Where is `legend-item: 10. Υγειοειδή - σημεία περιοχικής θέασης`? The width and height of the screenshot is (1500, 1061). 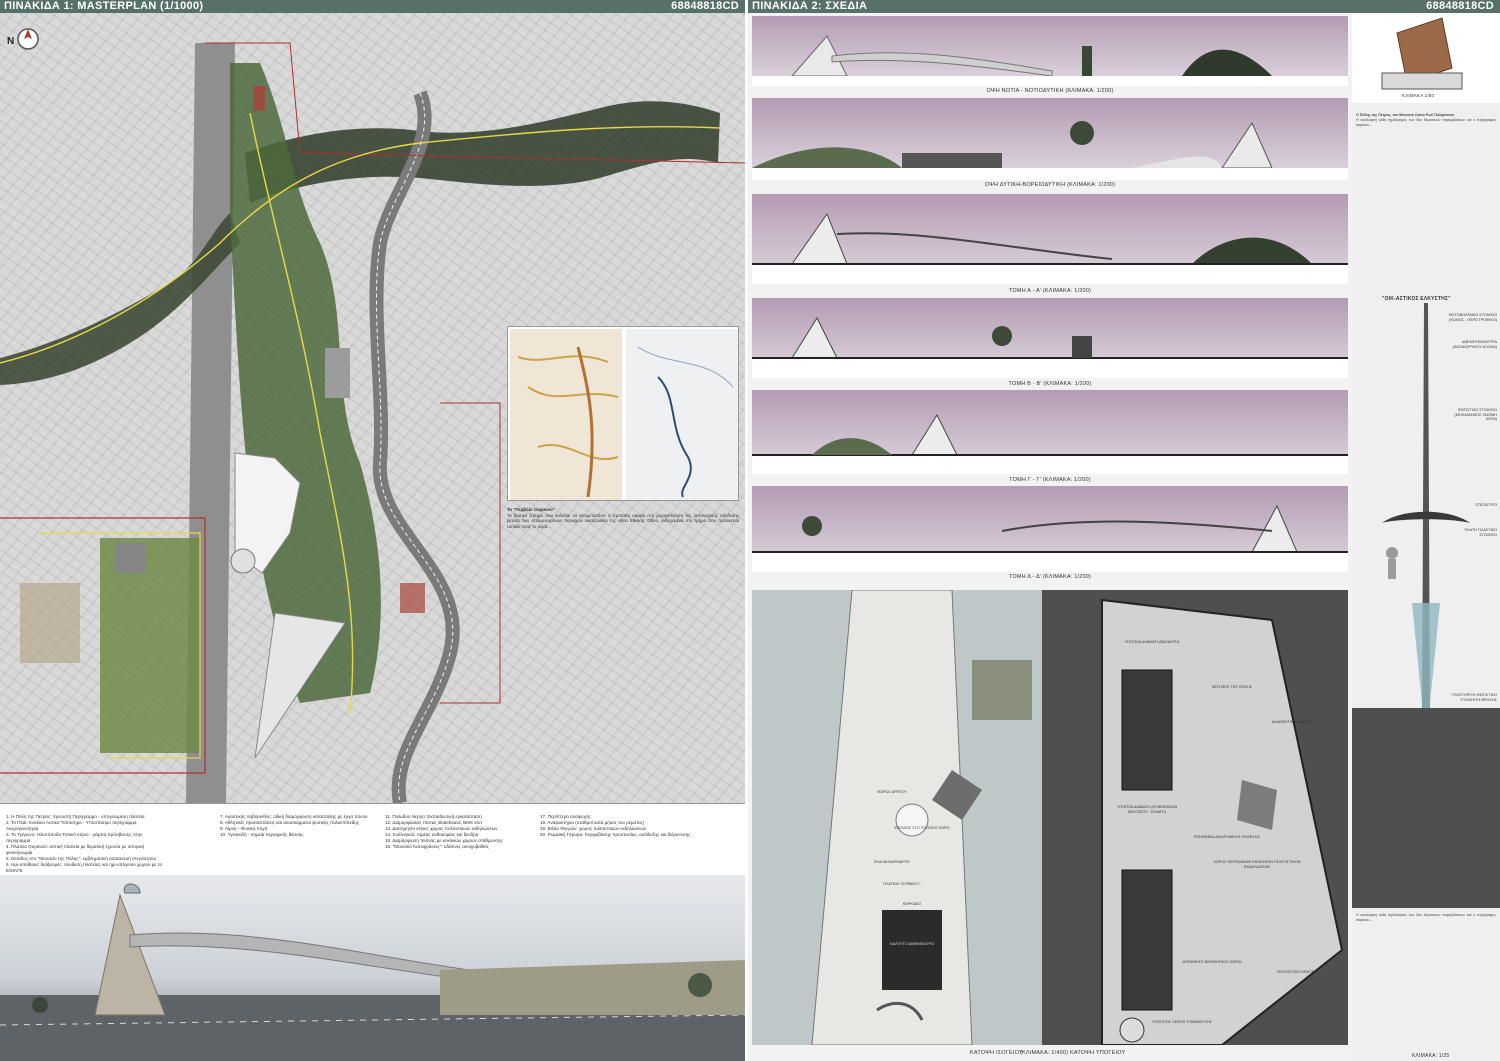
legend-item: 10. Υγειοειδή - σημεία περιοχικής θέασης is located at coordinates (262, 834).